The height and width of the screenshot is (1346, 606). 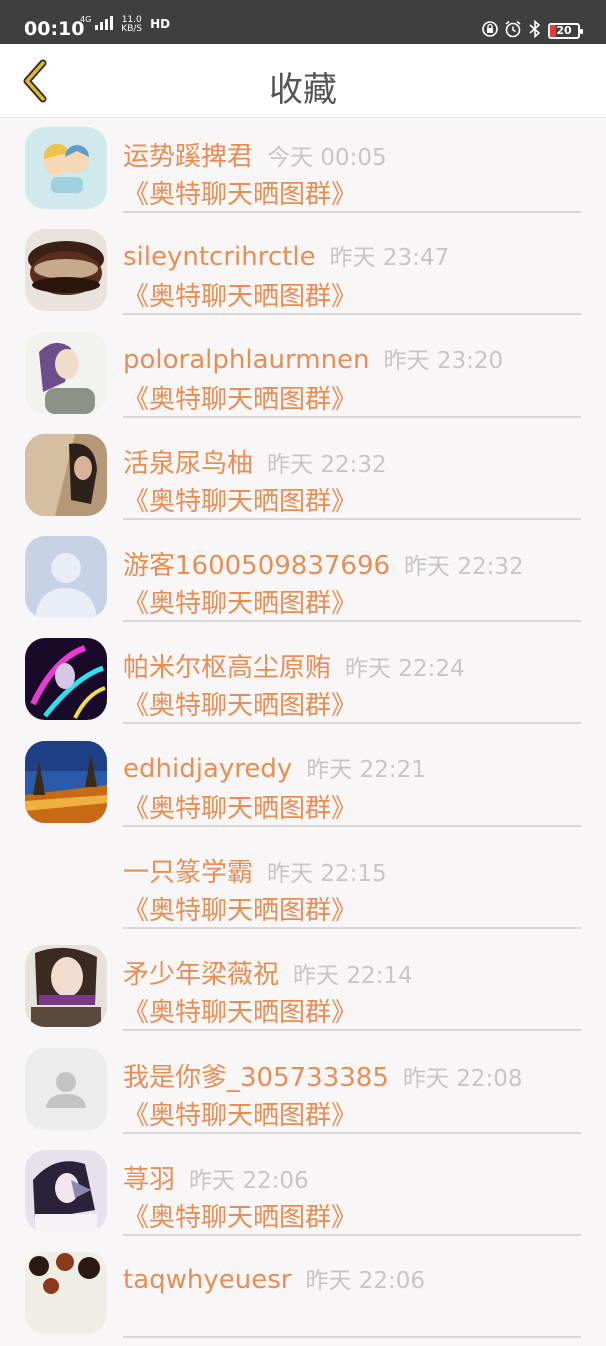 I want to click on list-item: 帕米尔枢高尘原贿 昨天 22:24 《奥特聊天晒图群》, so click(x=303, y=680).